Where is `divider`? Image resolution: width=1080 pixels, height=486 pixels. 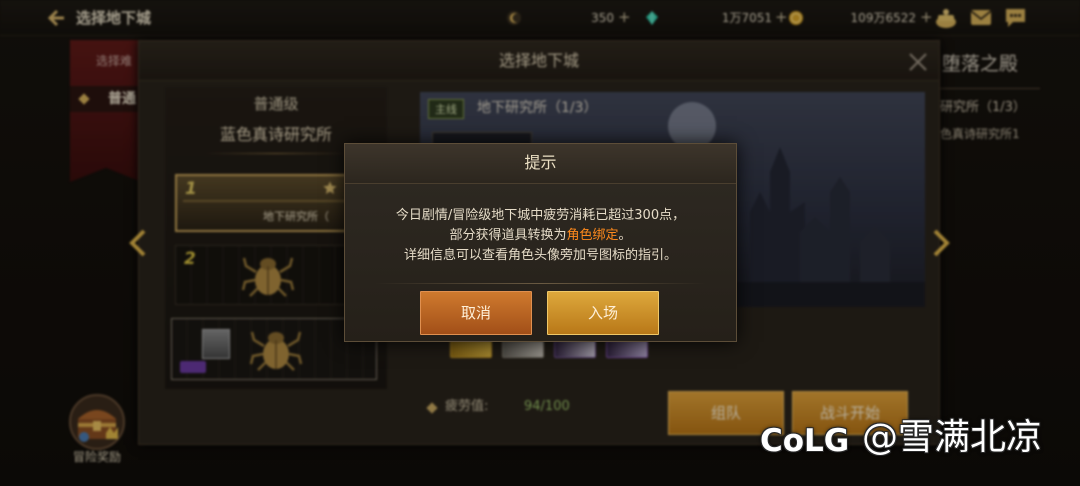 divider is located at coordinates (540, 283).